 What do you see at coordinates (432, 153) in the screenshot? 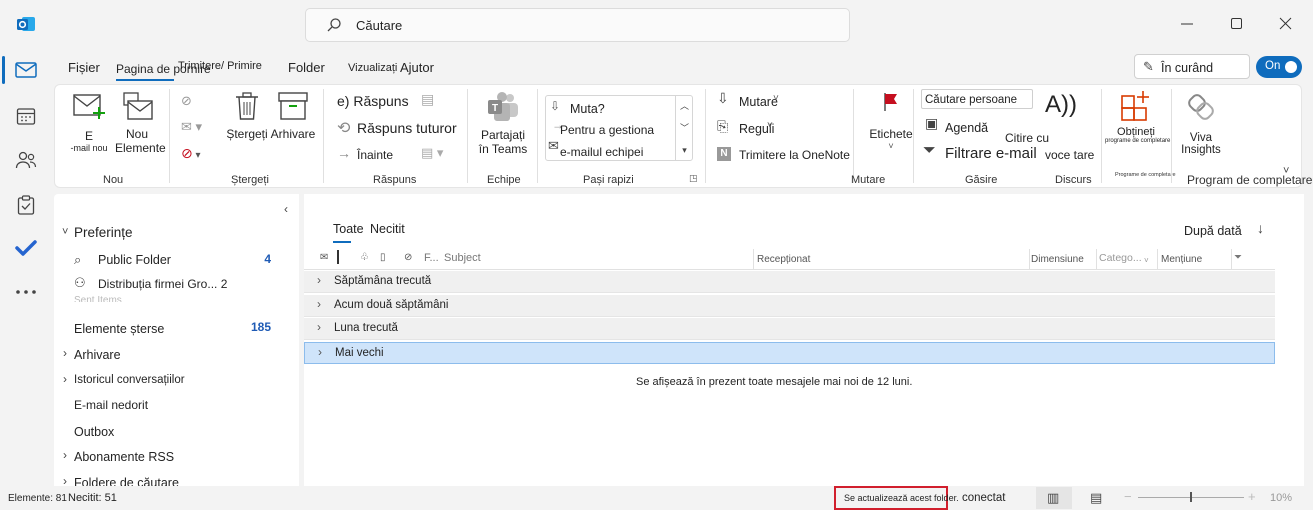
I see `more-respond-icon: ▤ ▾` at bounding box center [432, 153].